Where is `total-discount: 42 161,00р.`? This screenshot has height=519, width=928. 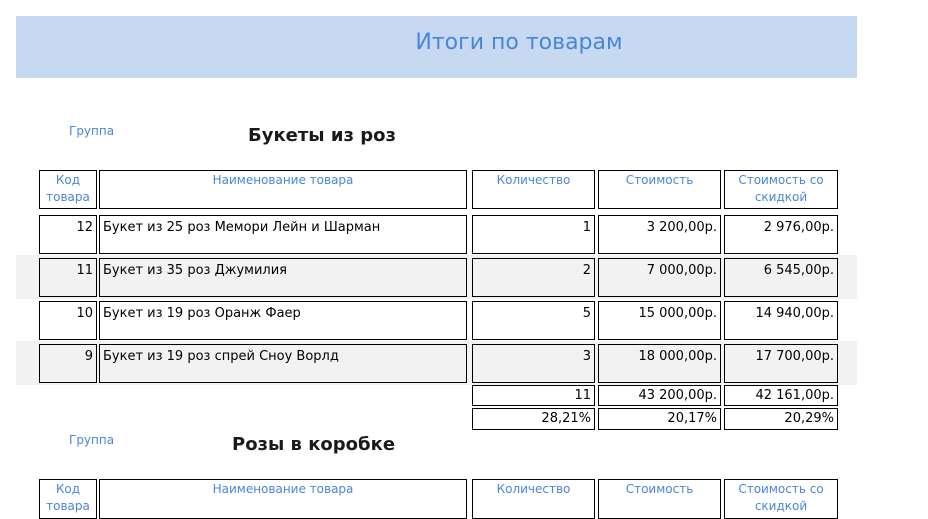 total-discount: 42 161,00р. is located at coordinates (781, 395).